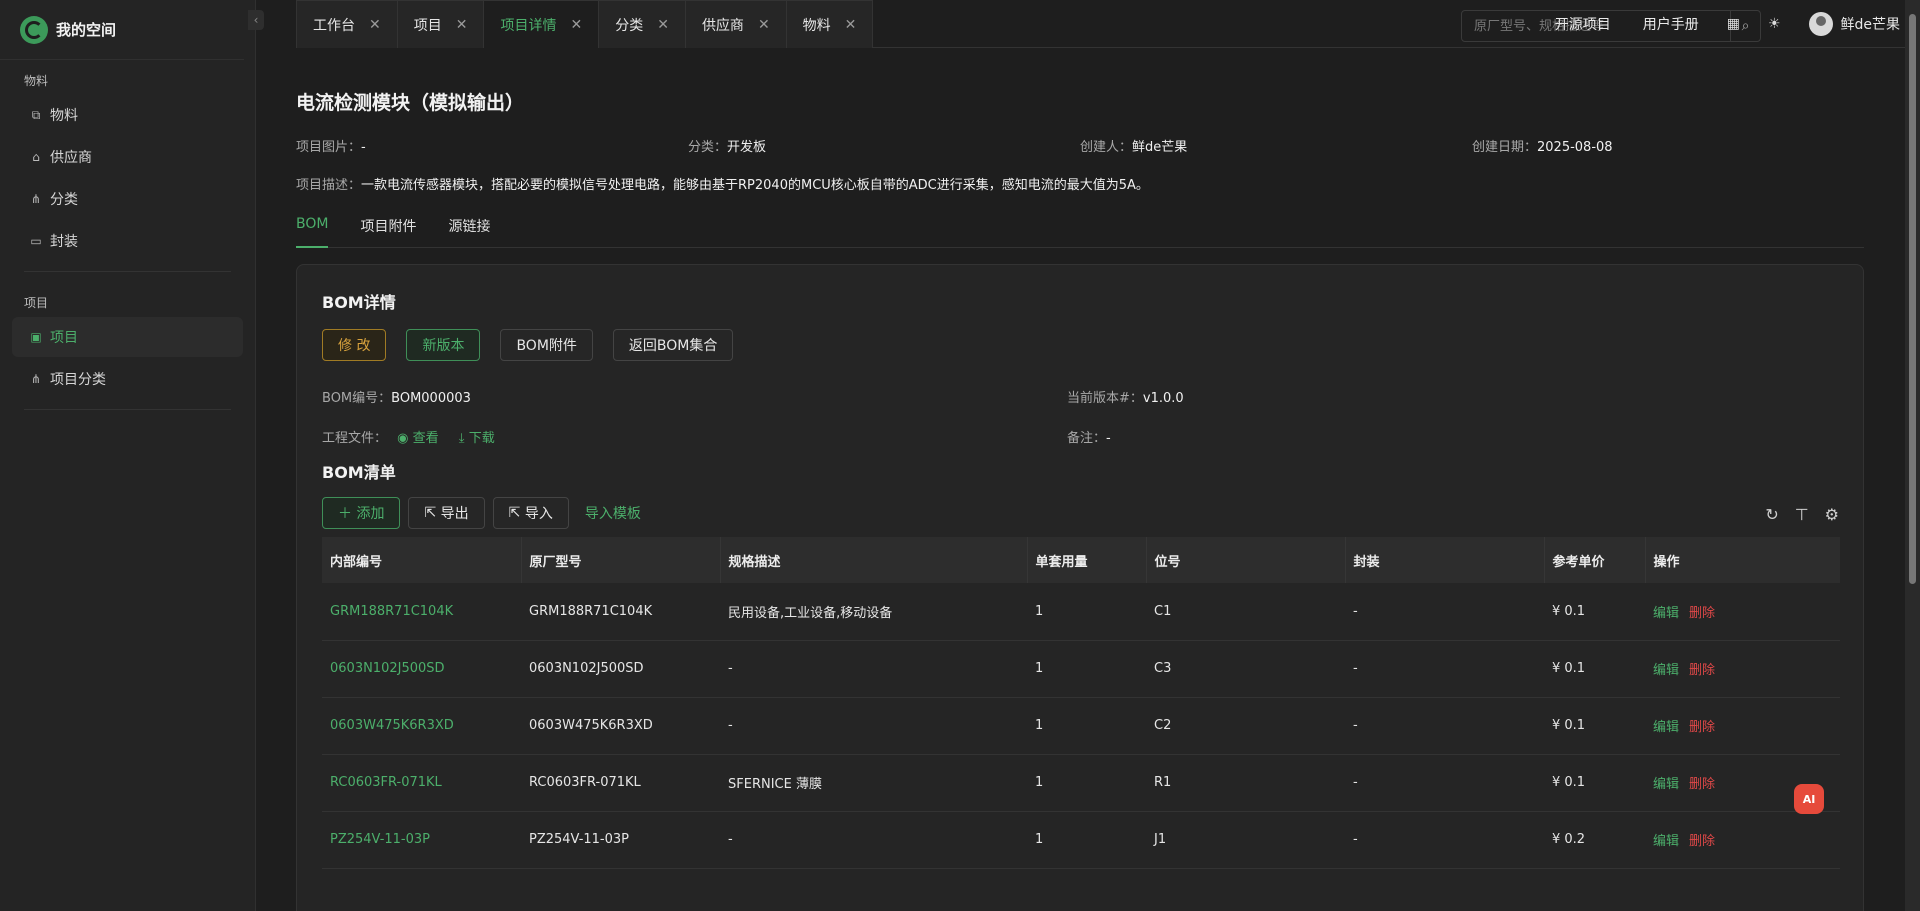 The width and height of the screenshot is (1920, 911). What do you see at coordinates (1445, 560) in the screenshot?
I see `column-header: 封装` at bounding box center [1445, 560].